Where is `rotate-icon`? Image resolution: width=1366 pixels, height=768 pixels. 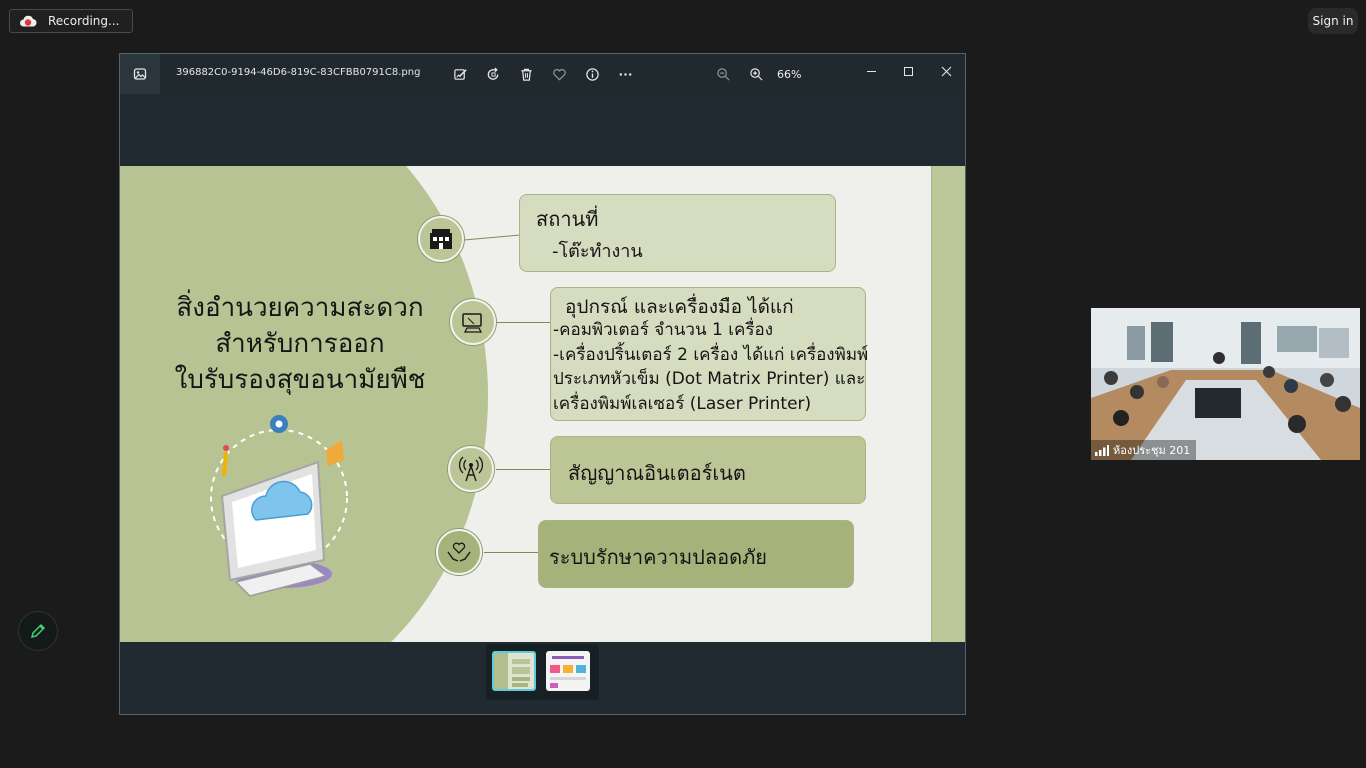 rotate-icon is located at coordinates (492, 73).